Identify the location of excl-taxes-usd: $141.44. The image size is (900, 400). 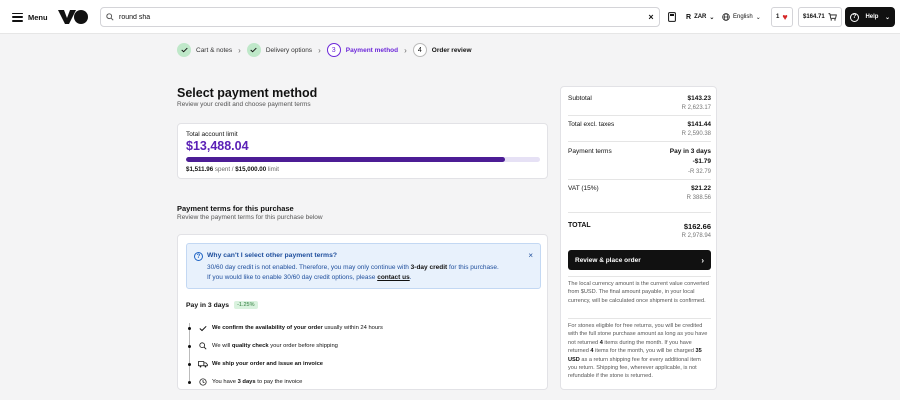
(699, 124).